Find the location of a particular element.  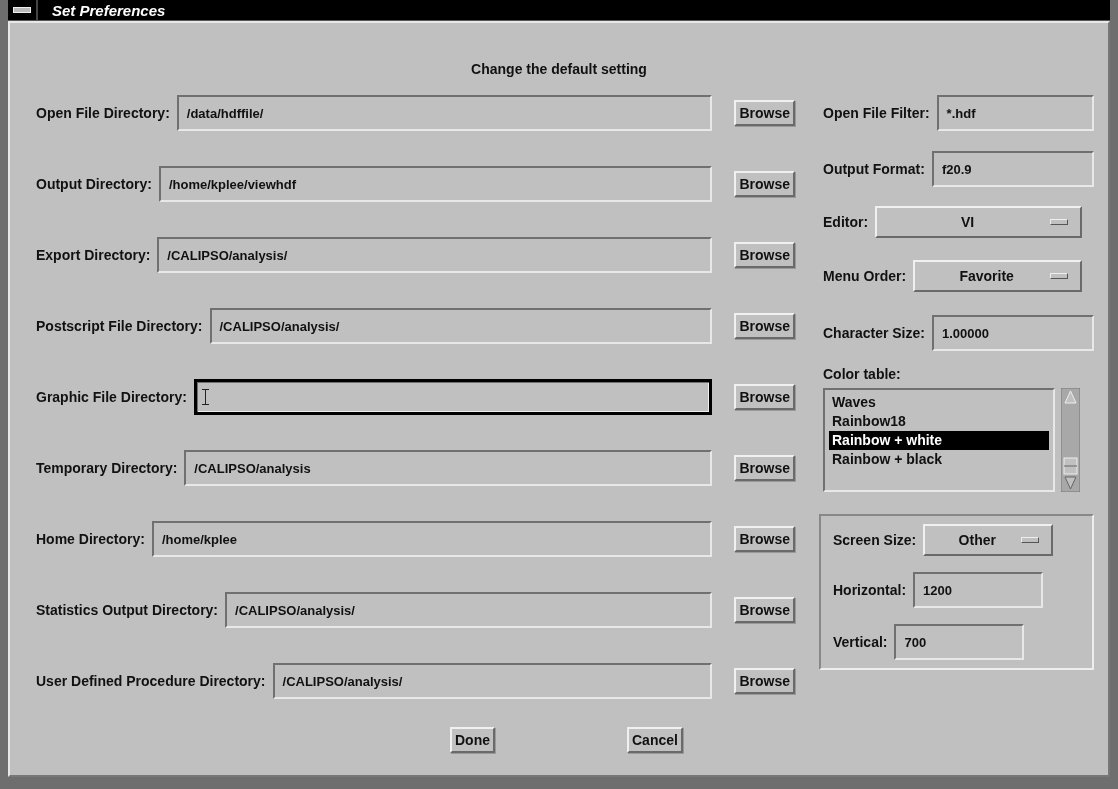

list-item: Rainbow + black is located at coordinates (939, 459).